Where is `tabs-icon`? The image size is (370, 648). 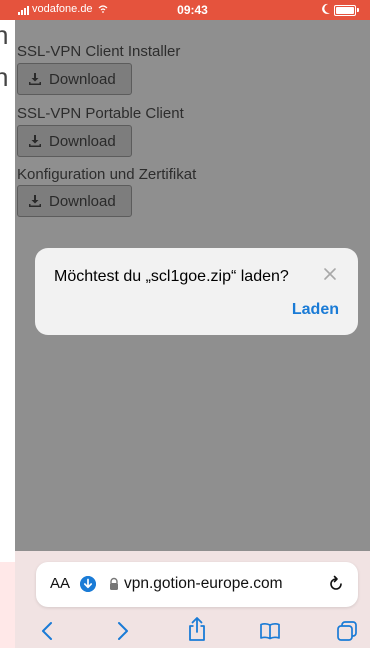
tabs-icon is located at coordinates (347, 631).